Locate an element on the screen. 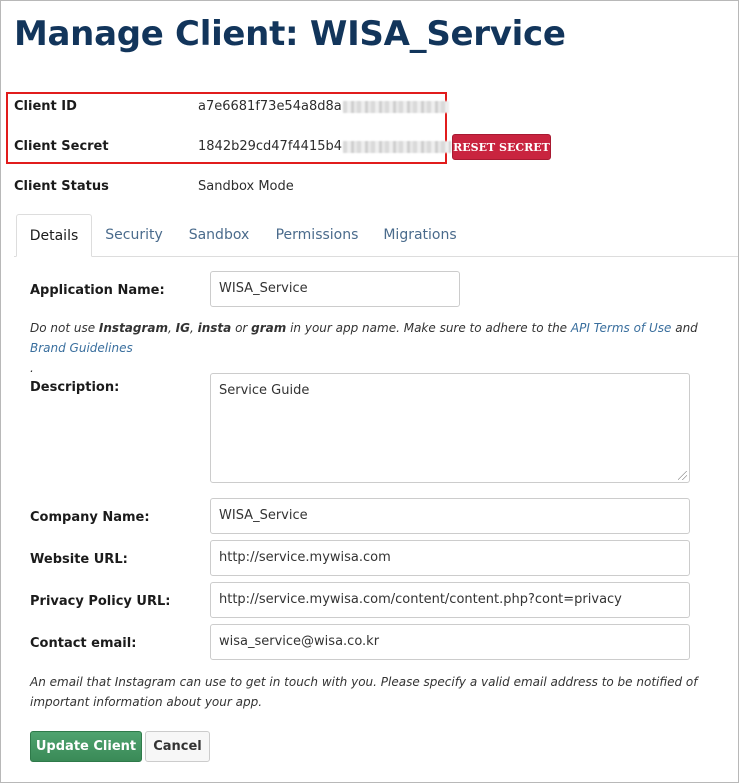  tab-migrations: Migrations is located at coordinates (420, 235).